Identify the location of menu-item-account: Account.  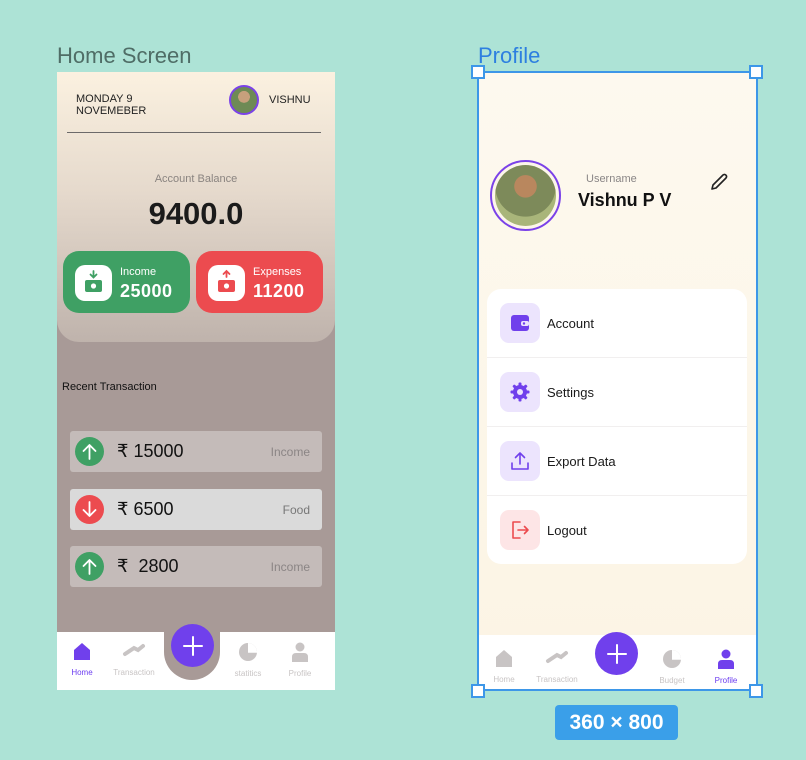
(617, 323).